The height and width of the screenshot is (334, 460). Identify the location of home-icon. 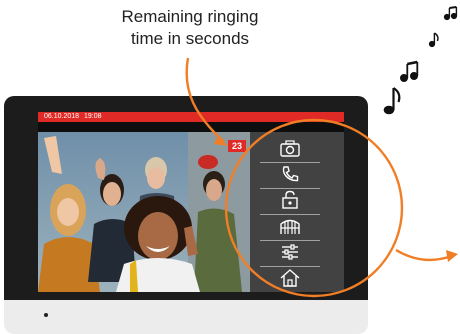
(290, 278).